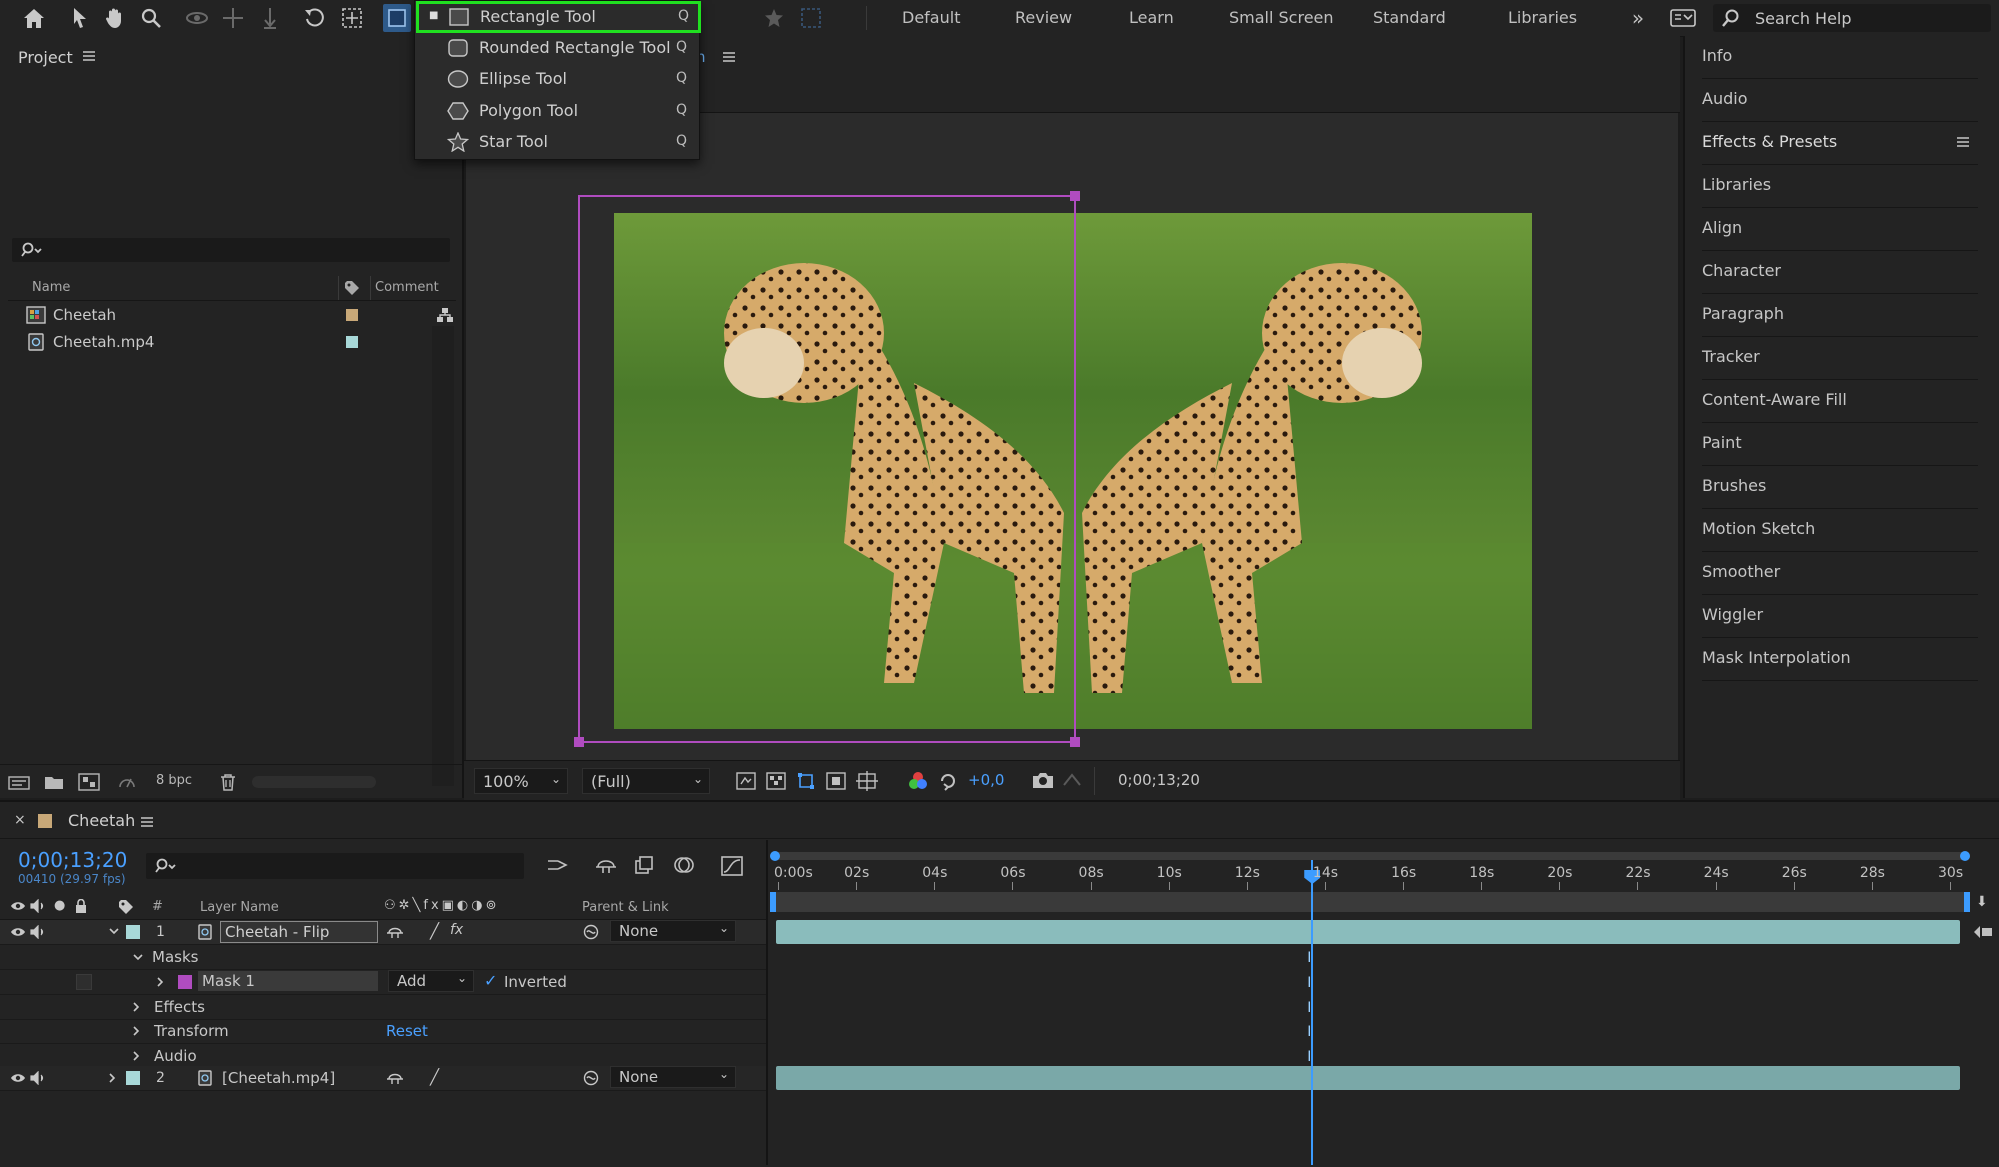 This screenshot has height=1167, width=1999. I want to click on marker-bin-icon: ⬇, so click(1982, 902).